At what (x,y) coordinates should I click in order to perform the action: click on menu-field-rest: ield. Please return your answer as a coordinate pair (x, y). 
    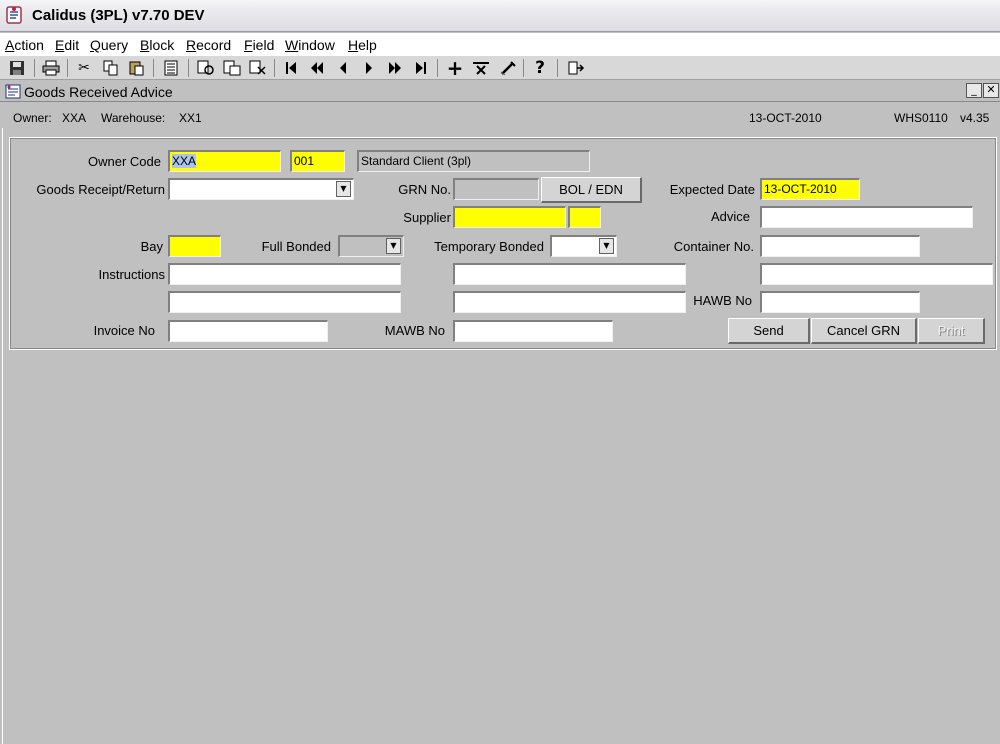
    Looking at the image, I should click on (263, 45).